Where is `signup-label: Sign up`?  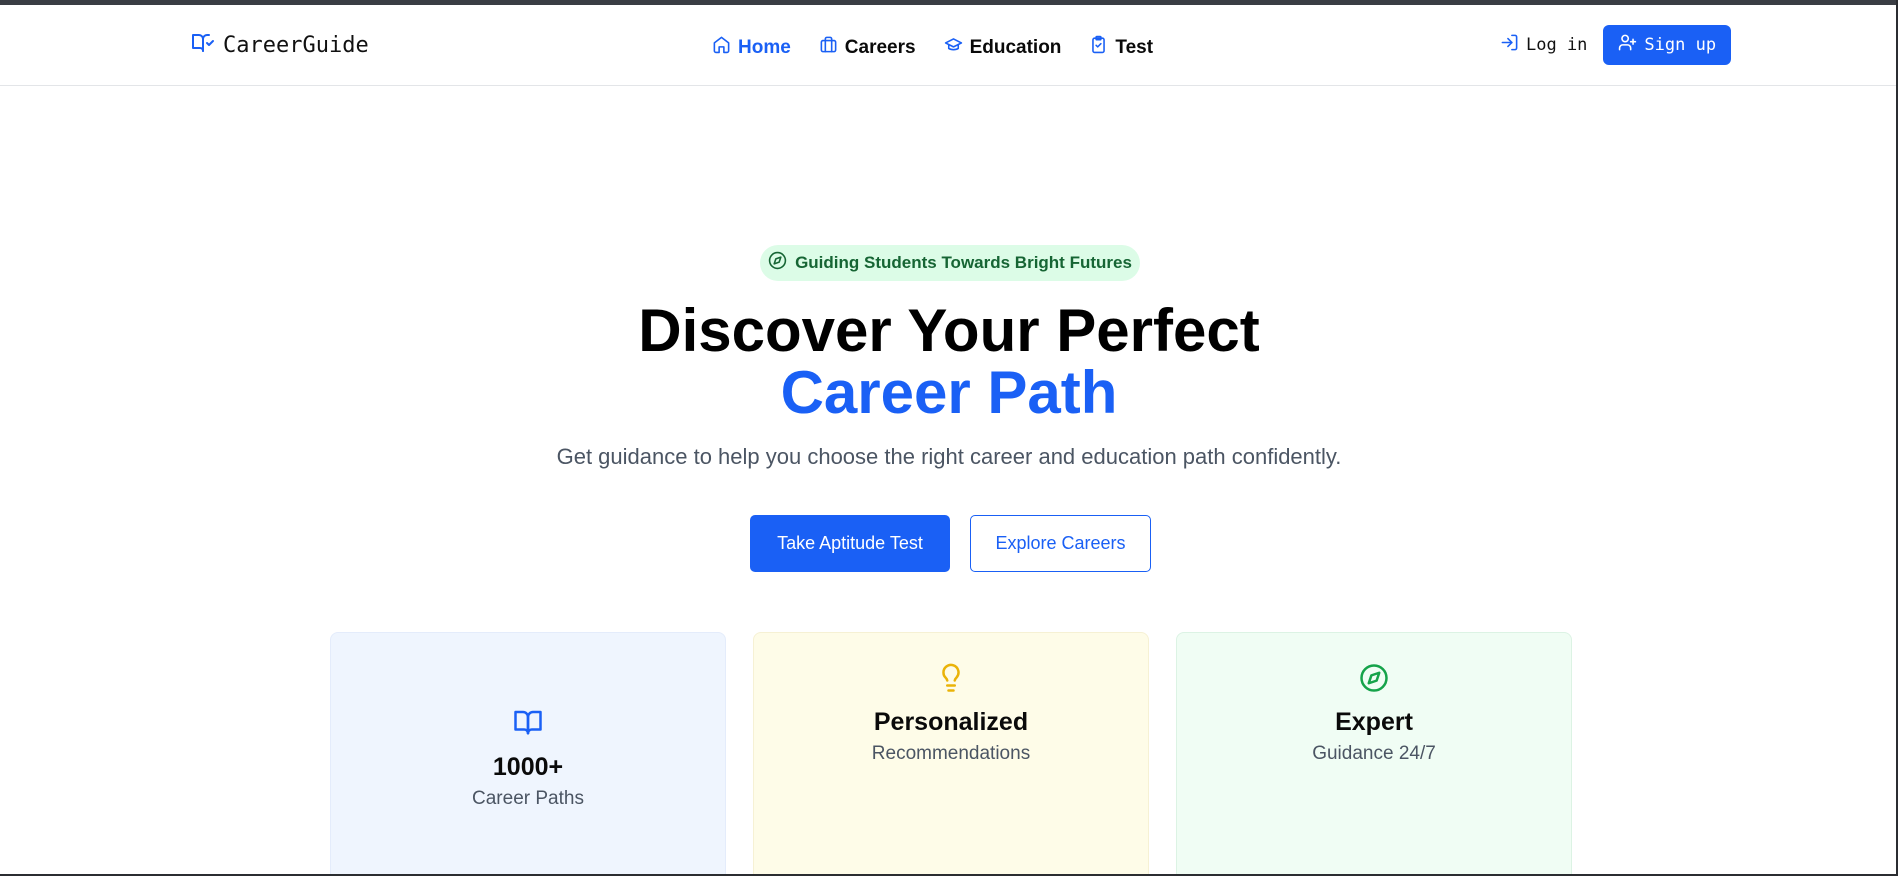 signup-label: Sign up is located at coordinates (1680, 45).